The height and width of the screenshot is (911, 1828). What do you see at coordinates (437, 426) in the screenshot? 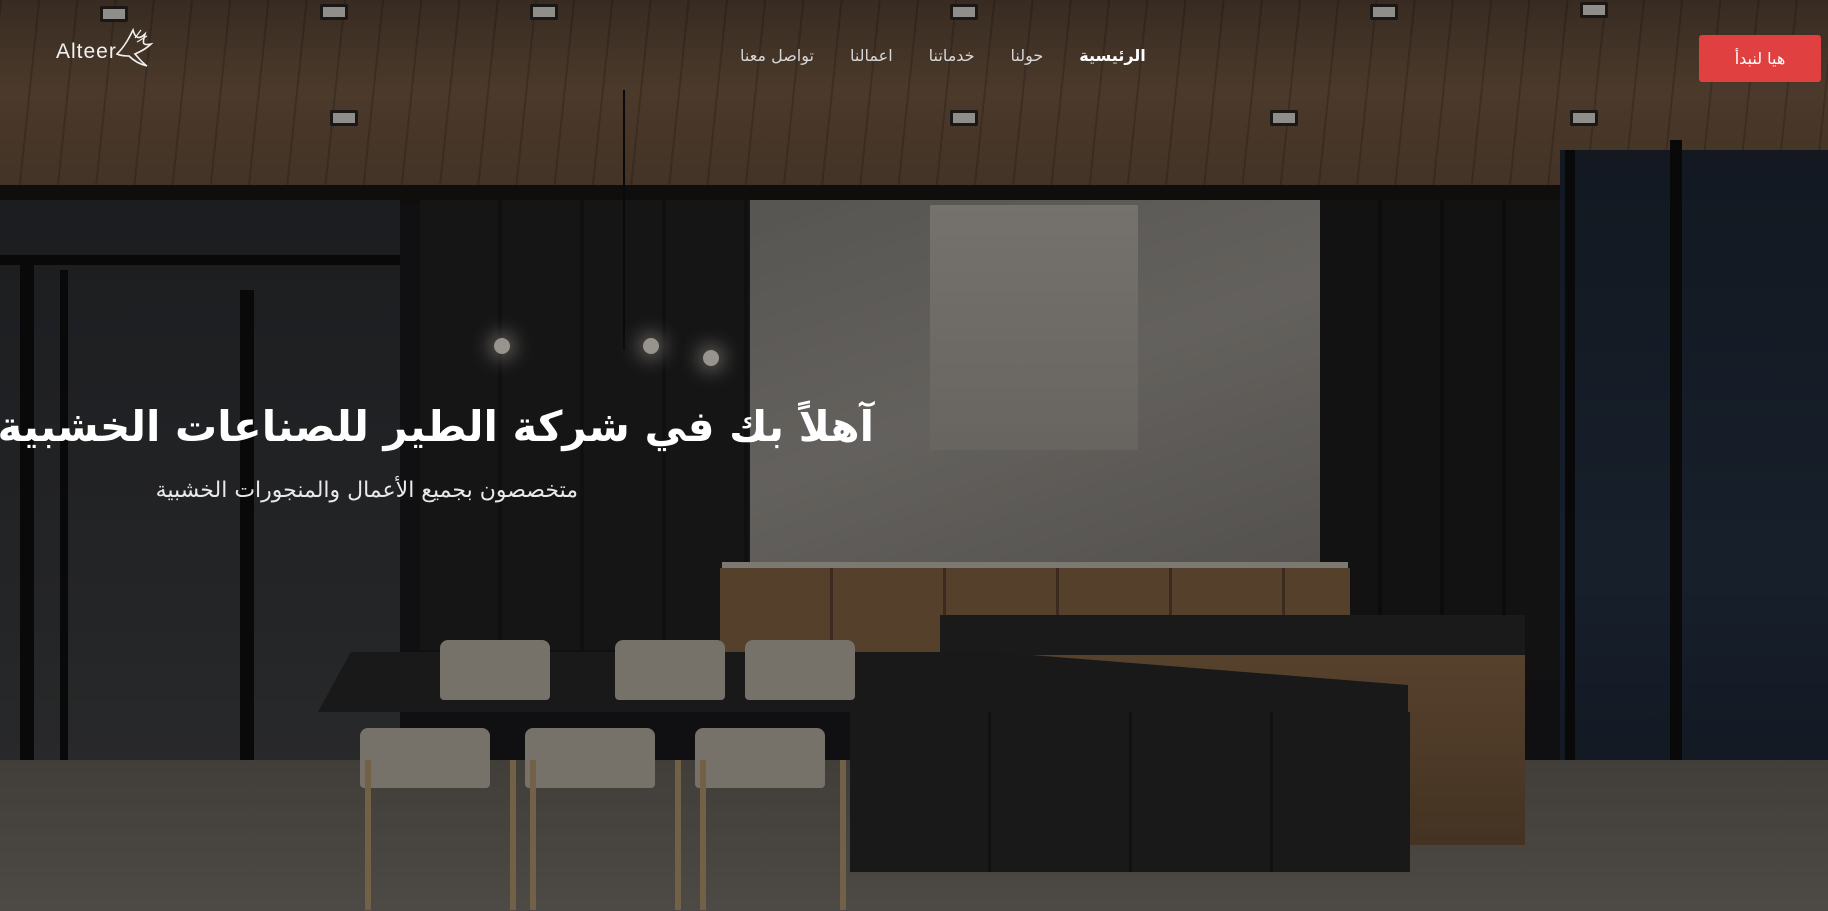
I see `hero-title: آهلاً بك في شركة الطير للصناعات الخشبية` at bounding box center [437, 426].